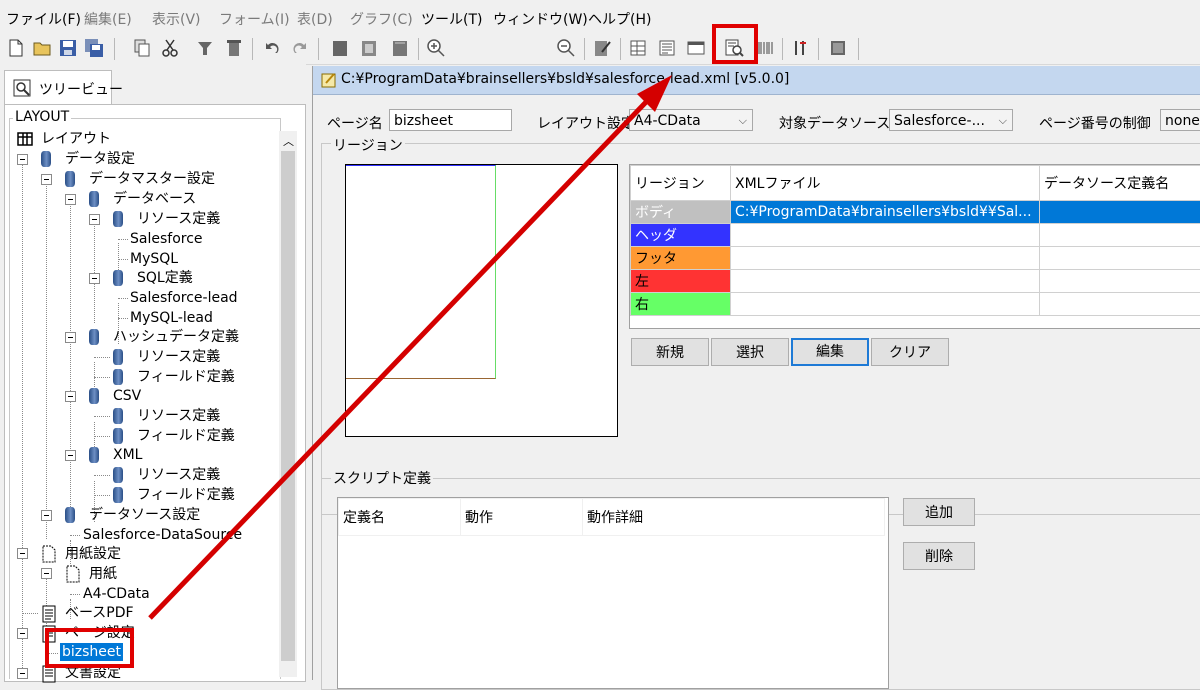 This screenshot has height=690, width=1200. I want to click on zoom-out-icon, so click(566, 48).